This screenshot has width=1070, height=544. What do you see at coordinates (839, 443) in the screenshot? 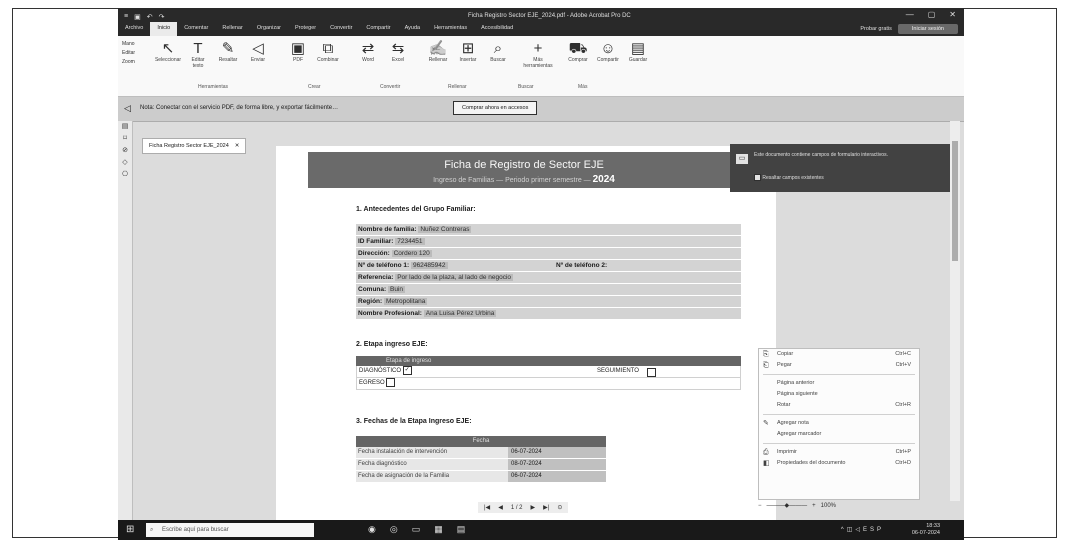
I see `menu-separator` at bounding box center [839, 443].